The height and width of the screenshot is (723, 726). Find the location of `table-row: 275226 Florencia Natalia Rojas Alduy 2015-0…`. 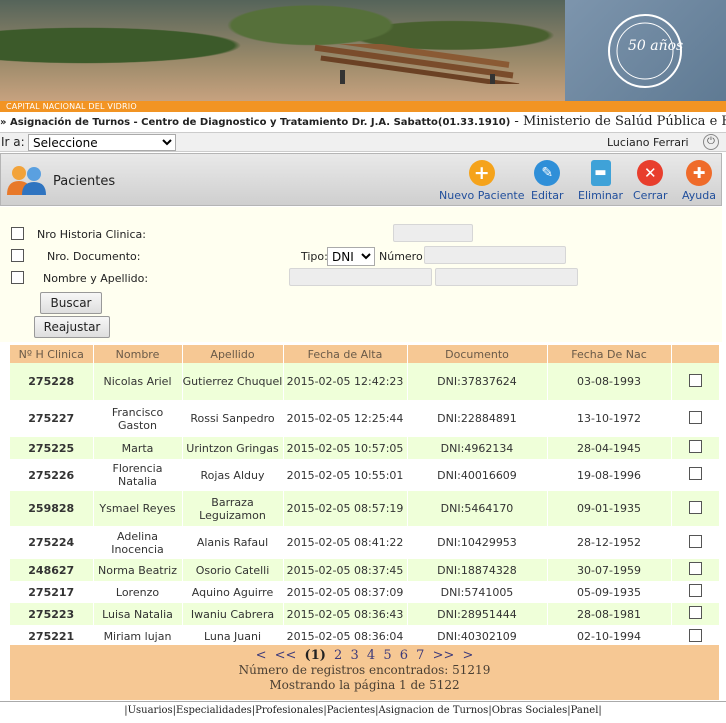

table-row: 275226 Florencia Natalia Rojas Alduy 2015-0… is located at coordinates (365, 475).